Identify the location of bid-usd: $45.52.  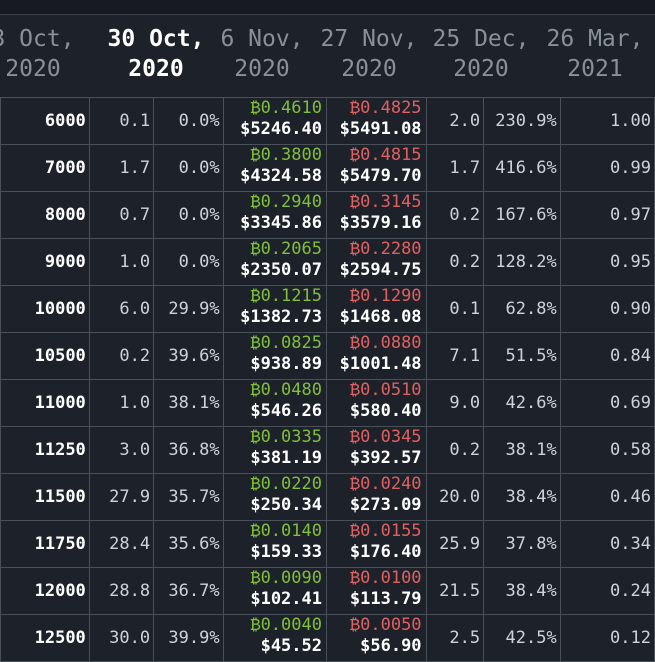
(291, 646).